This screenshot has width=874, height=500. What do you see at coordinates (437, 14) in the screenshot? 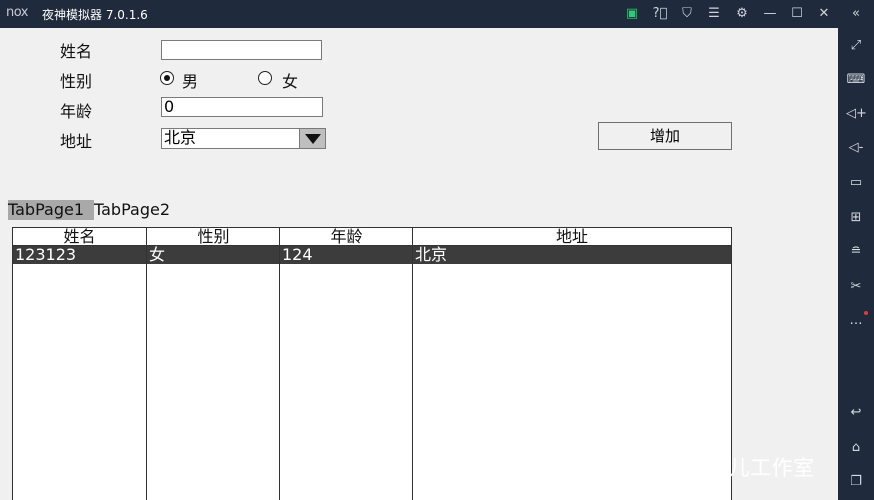
I see `title-bar: nox 夜神模拟器 7.0.1.6 ▣ ?⃞ ⛉ ☰ ⚙ — ☐ ✕ «` at bounding box center [437, 14].